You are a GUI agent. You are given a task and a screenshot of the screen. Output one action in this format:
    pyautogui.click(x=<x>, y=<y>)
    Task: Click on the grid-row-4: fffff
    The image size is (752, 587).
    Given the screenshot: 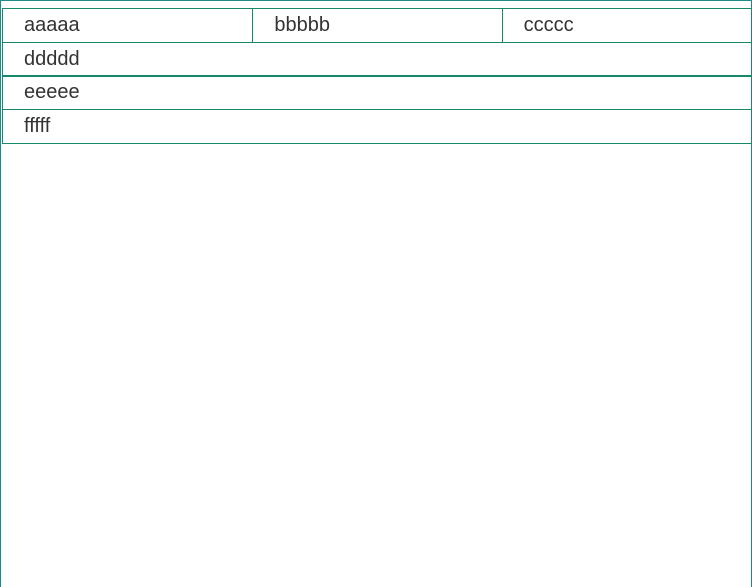 What is the action you would take?
    pyautogui.click(x=377, y=126)
    